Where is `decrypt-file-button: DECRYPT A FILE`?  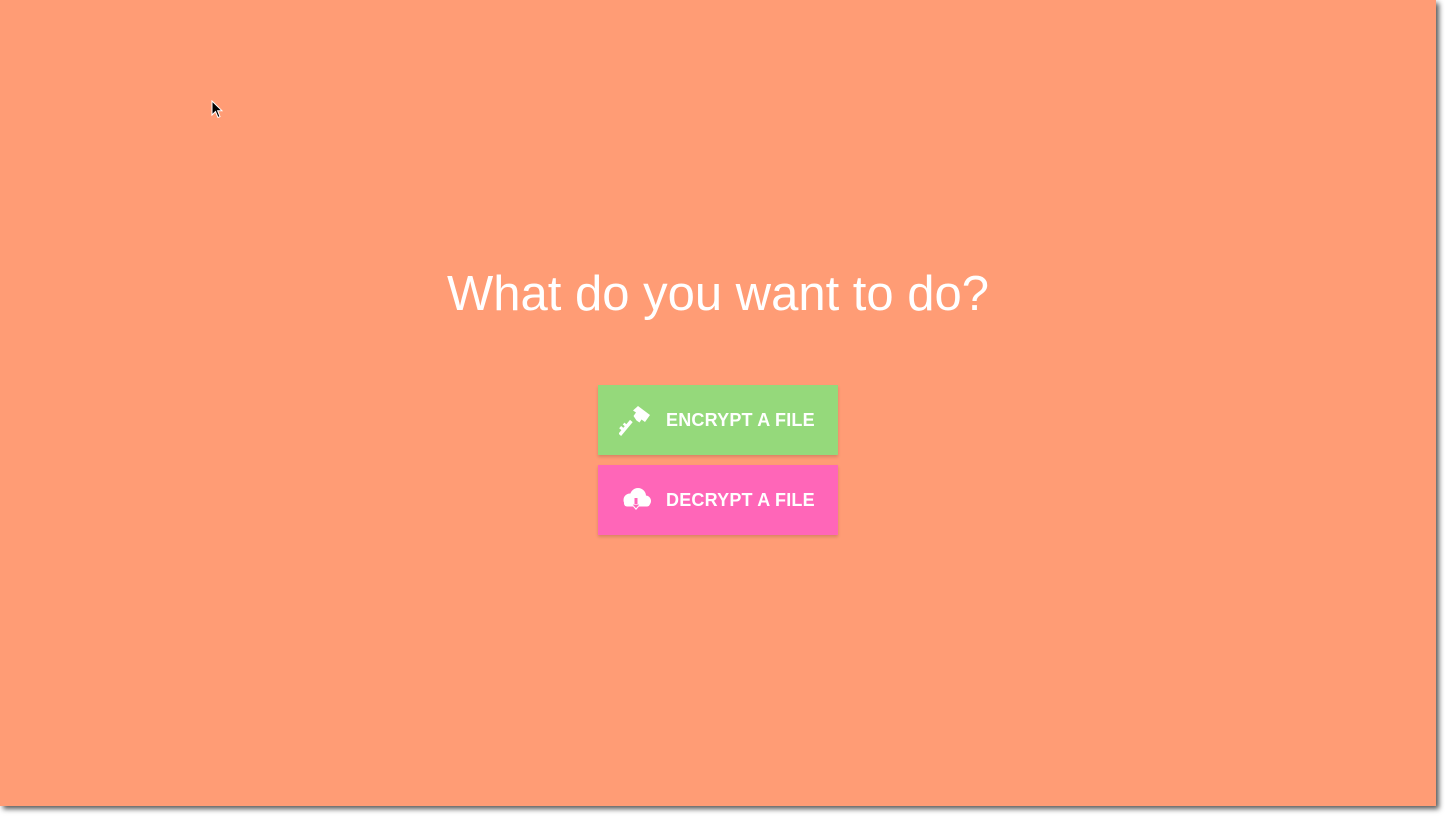
decrypt-file-button: DECRYPT A FILE is located at coordinates (718, 500).